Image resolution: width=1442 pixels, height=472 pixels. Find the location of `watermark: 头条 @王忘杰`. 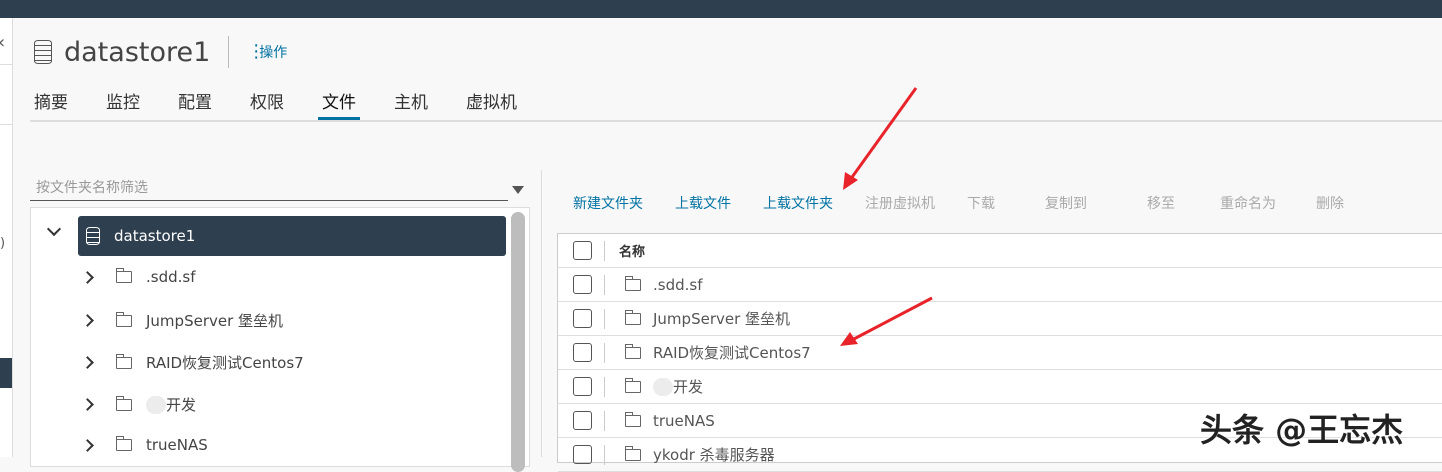

watermark: 头条 @王忘杰 is located at coordinates (1302, 430).